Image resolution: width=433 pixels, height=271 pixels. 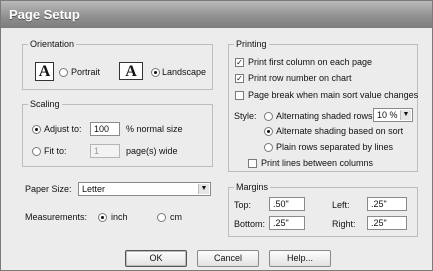 What do you see at coordinates (131, 71) in the screenshot?
I see `landscape-page-icon: A` at bounding box center [131, 71].